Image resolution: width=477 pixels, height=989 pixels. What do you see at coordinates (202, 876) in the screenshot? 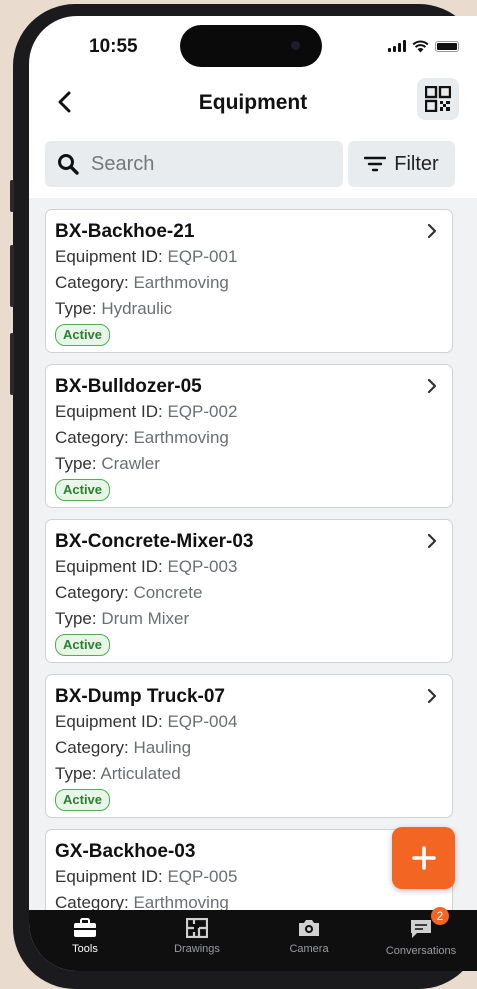
I see `equipment-id-value: EQP-005` at bounding box center [202, 876].